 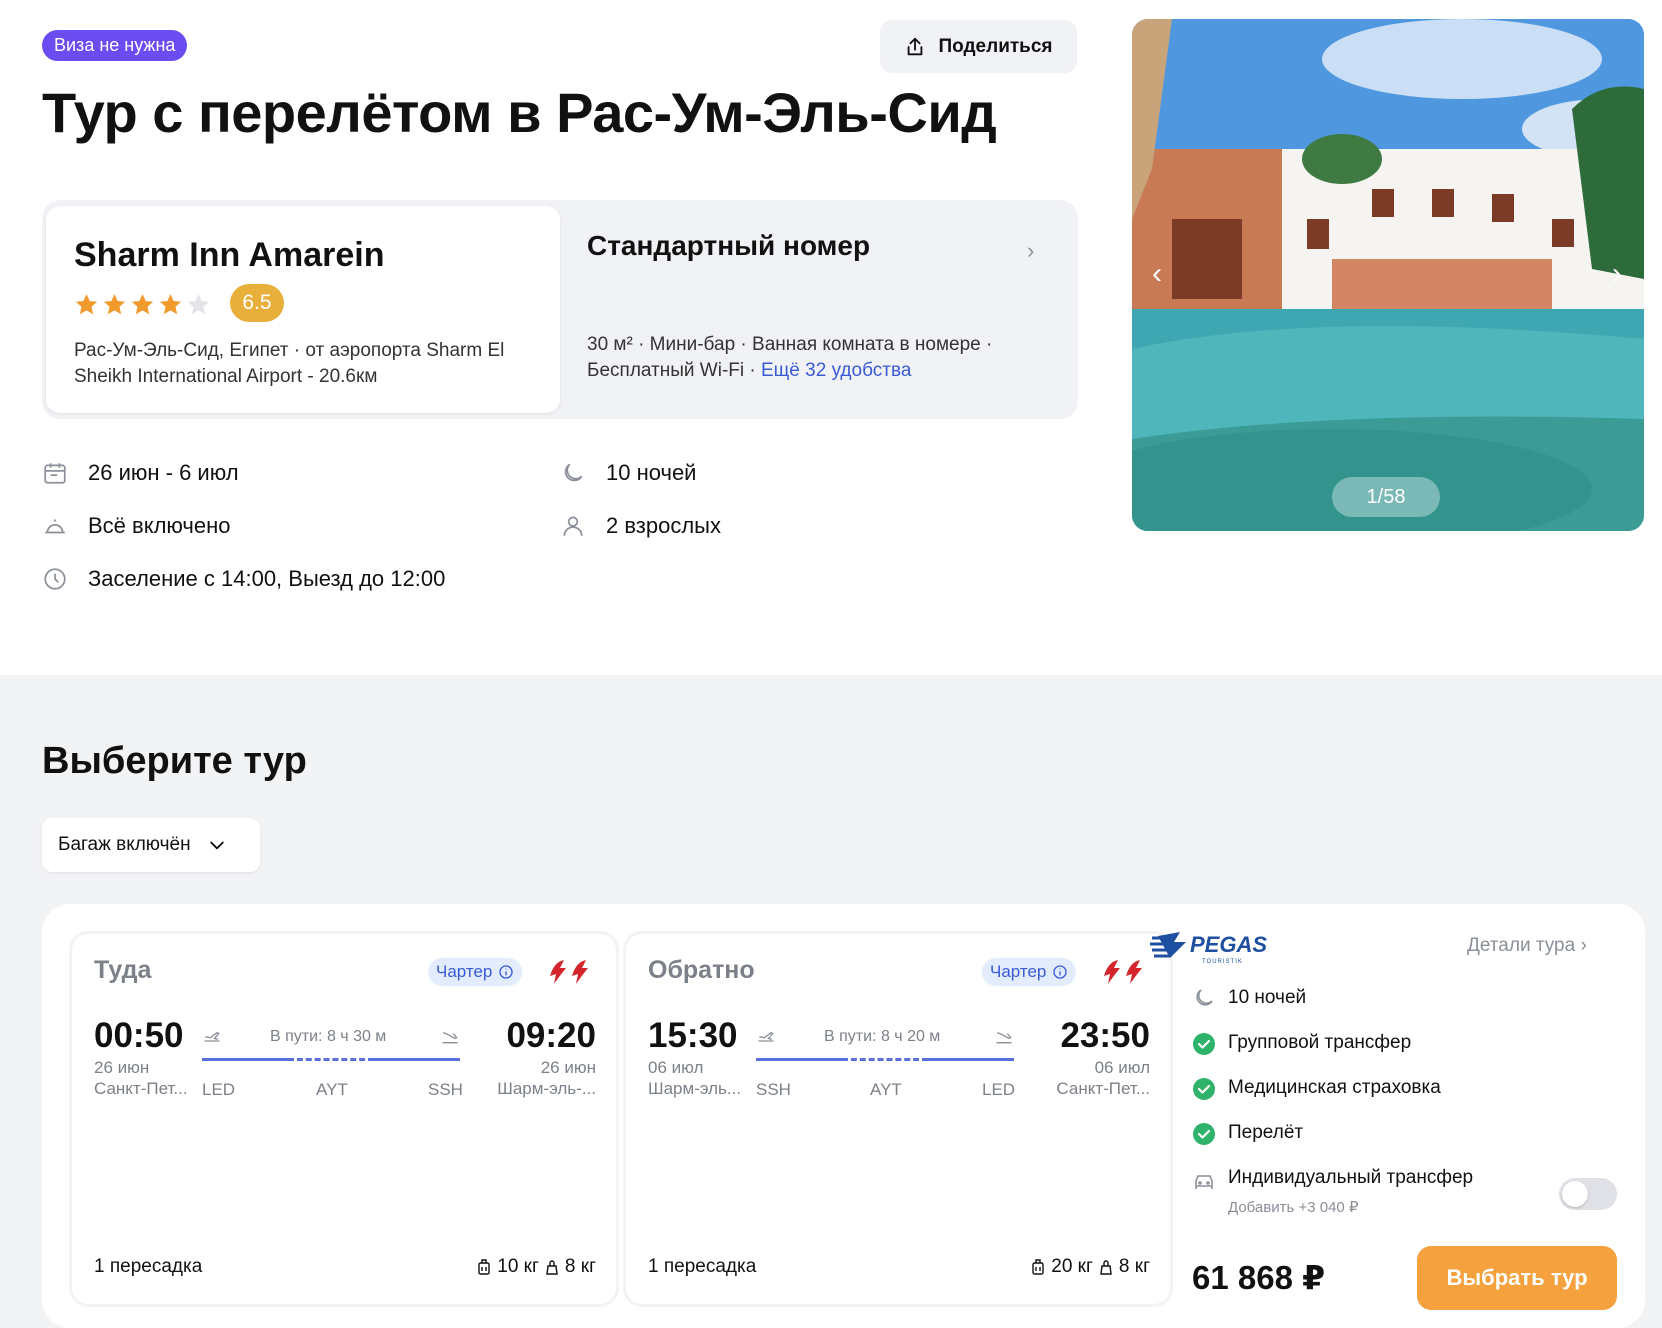 What do you see at coordinates (229, 255) in the screenshot?
I see `hotel-name: Sharm Inn Amarein` at bounding box center [229, 255].